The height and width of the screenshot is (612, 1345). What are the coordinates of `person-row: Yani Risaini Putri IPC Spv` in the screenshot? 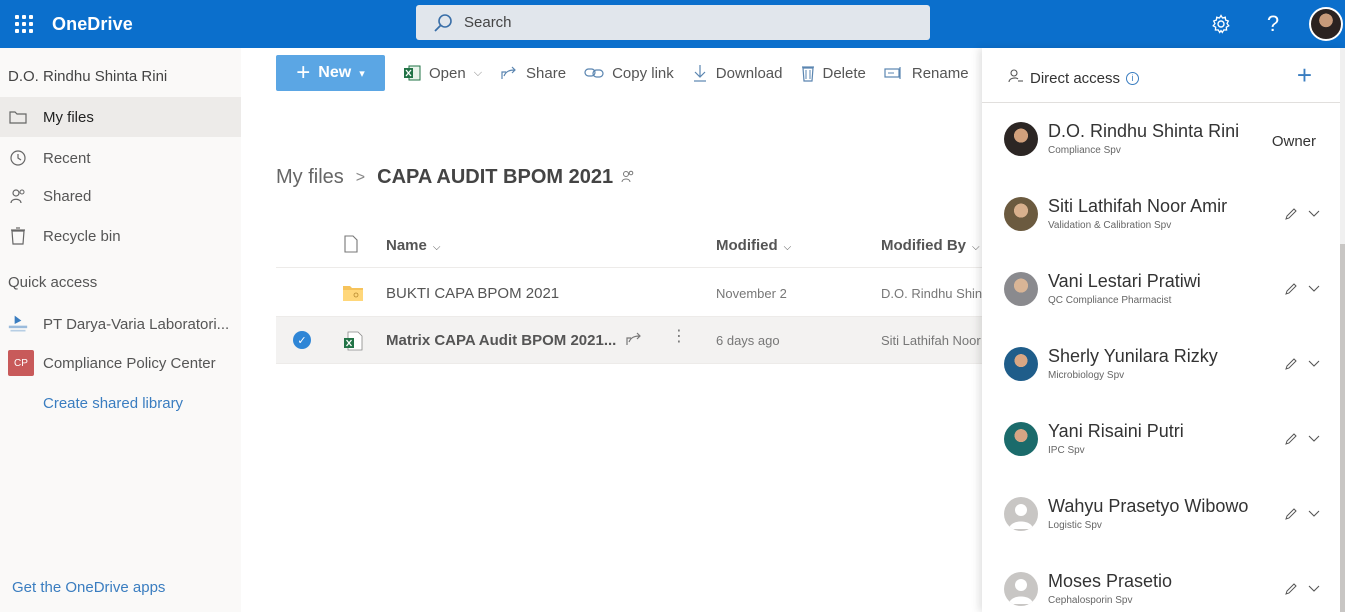 It's located at (1161, 441).